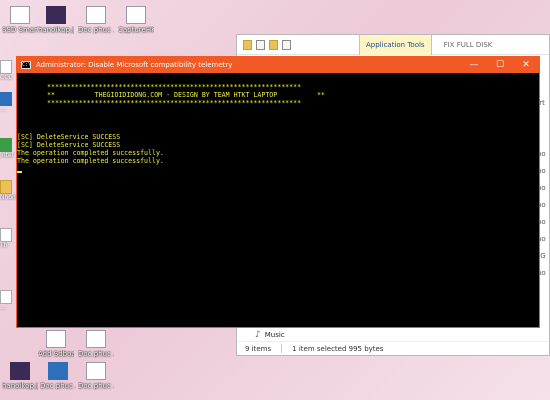  I want to click on desktop-icon: CCC, so click(7, 70).